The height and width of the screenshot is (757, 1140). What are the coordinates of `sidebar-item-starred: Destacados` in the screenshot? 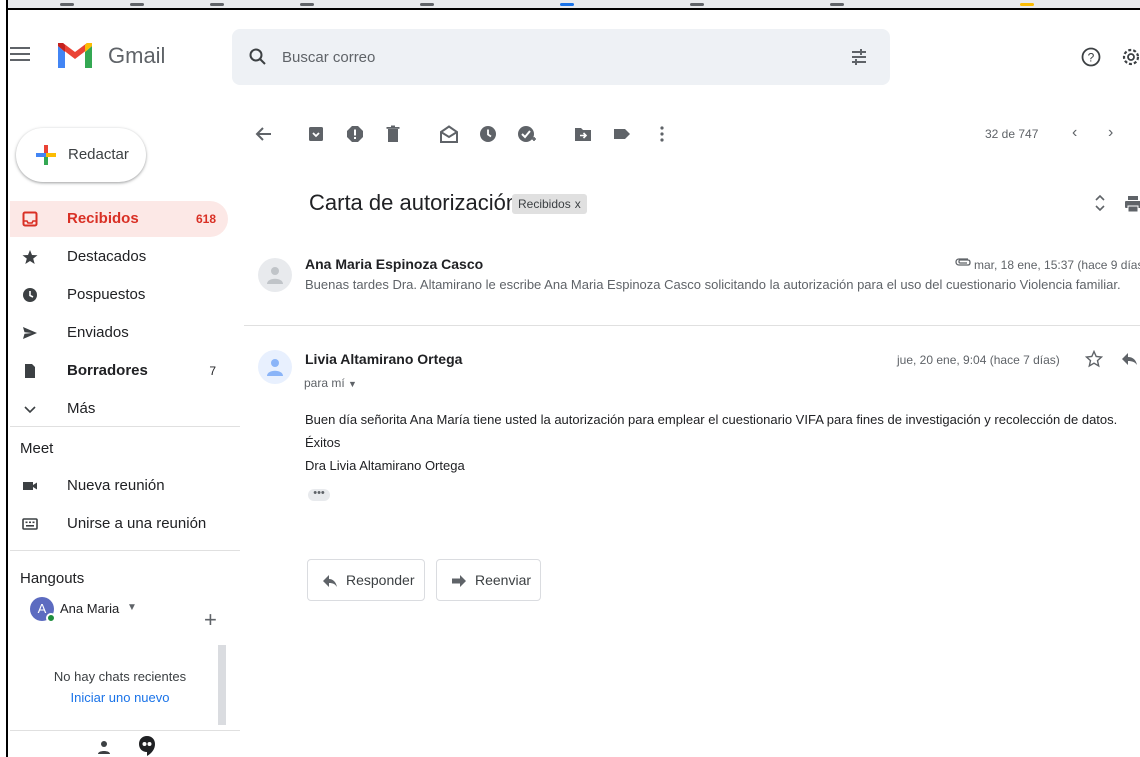 It's located at (119, 257).